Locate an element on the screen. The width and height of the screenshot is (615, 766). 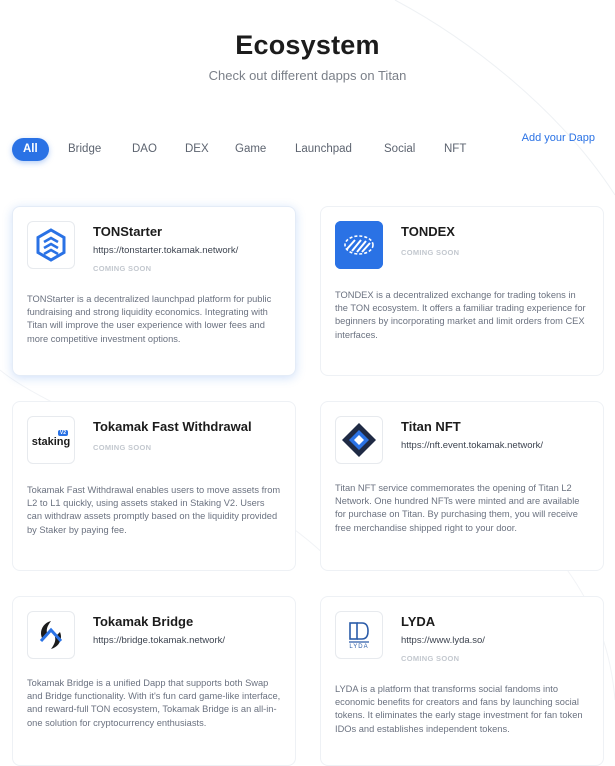
filter-social: Social is located at coordinates (399, 149).